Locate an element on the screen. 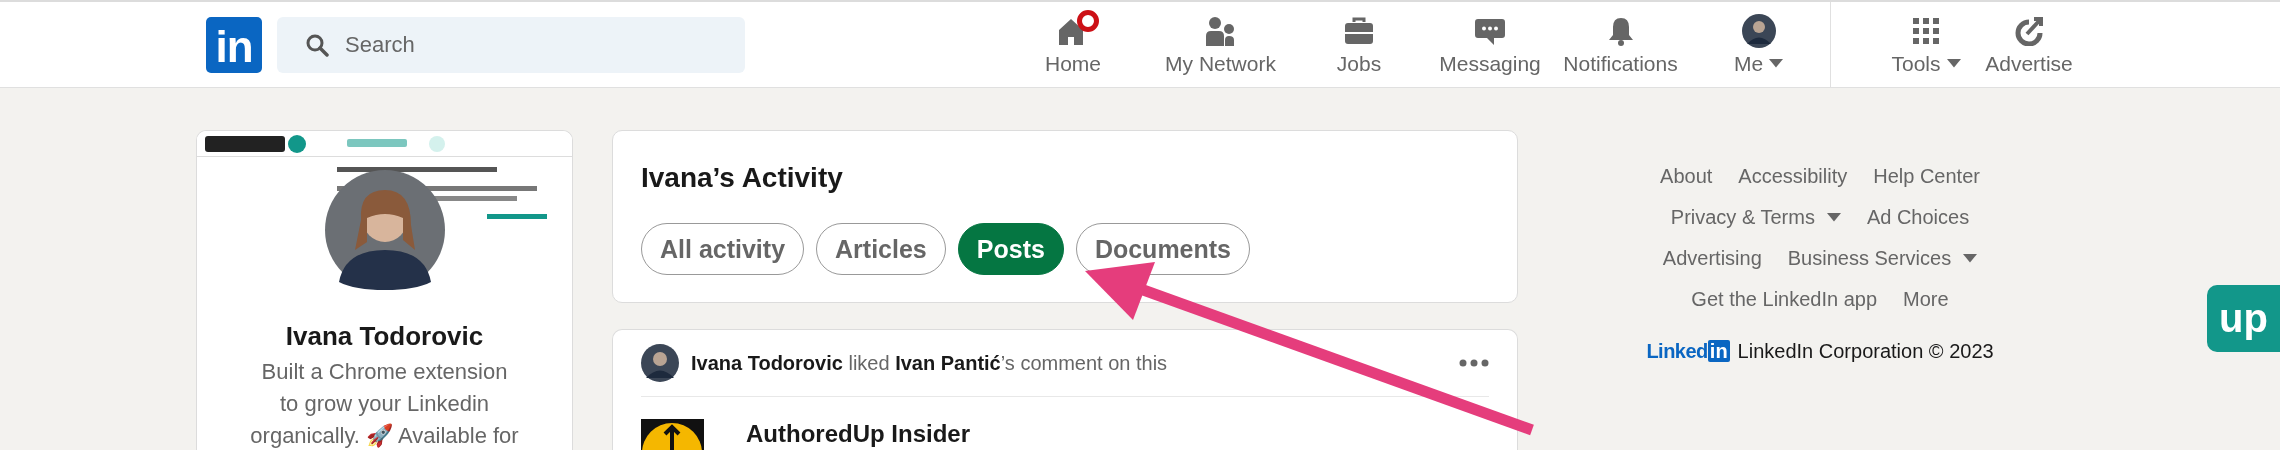 This screenshot has width=2280, height=450. footer-link: Ad Choices is located at coordinates (1918, 217).